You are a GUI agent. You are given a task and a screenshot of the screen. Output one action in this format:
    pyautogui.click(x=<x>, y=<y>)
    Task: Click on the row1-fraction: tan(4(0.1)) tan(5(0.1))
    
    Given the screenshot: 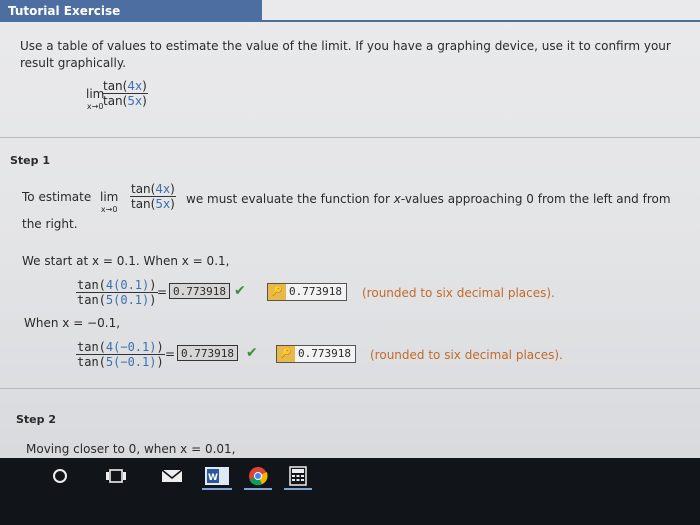 What is the action you would take?
    pyautogui.click(x=117, y=292)
    